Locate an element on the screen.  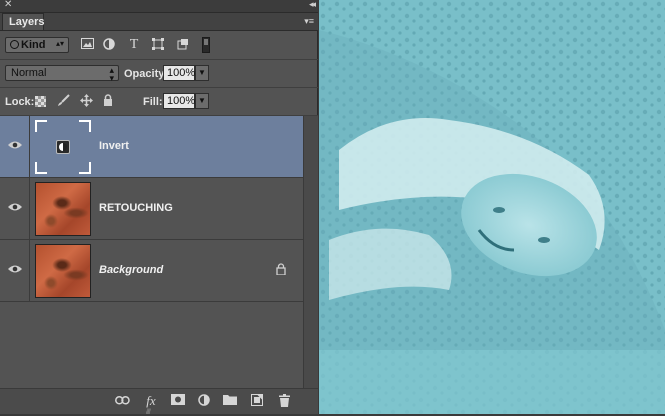
panel-menu-icon: ▾≡ is located at coordinates (309, 21).